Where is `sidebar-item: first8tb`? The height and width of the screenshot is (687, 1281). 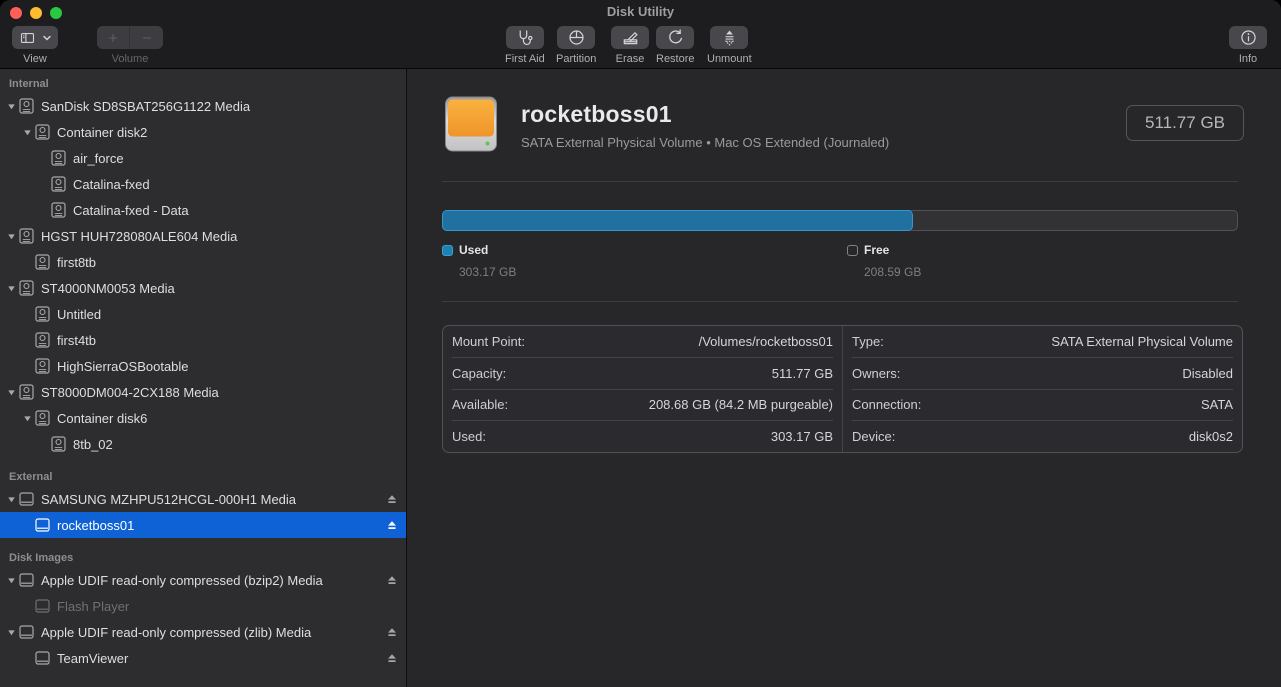 sidebar-item: first8tb is located at coordinates (203, 262).